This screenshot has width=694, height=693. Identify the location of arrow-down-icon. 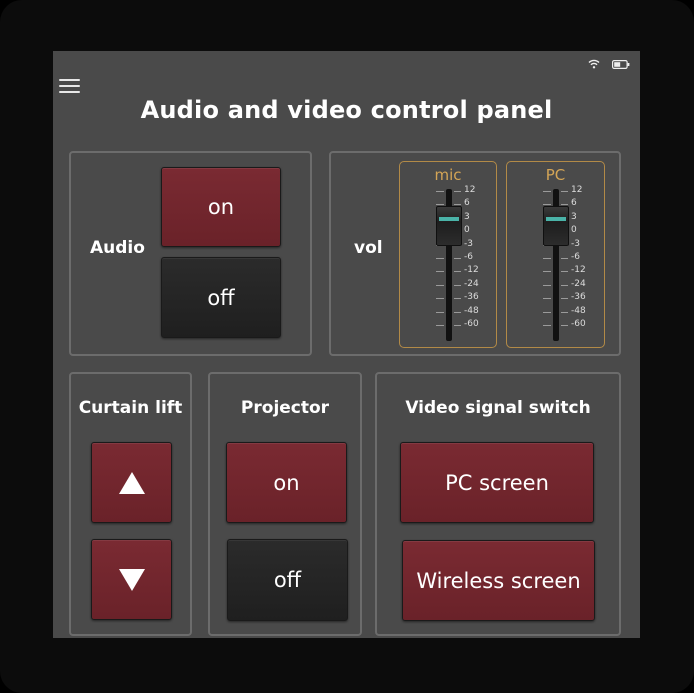
(131, 579).